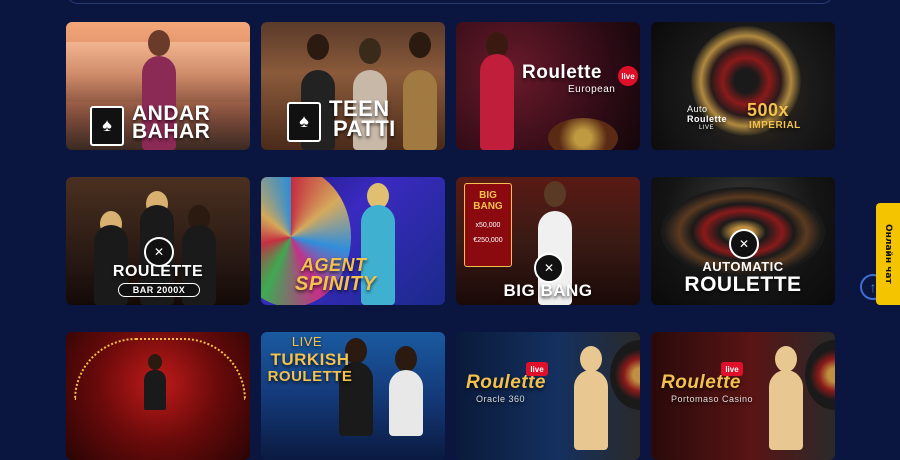 This screenshot has width=900, height=460. I want to click on game-card-roulette-european: Roulette live European, so click(548, 86).